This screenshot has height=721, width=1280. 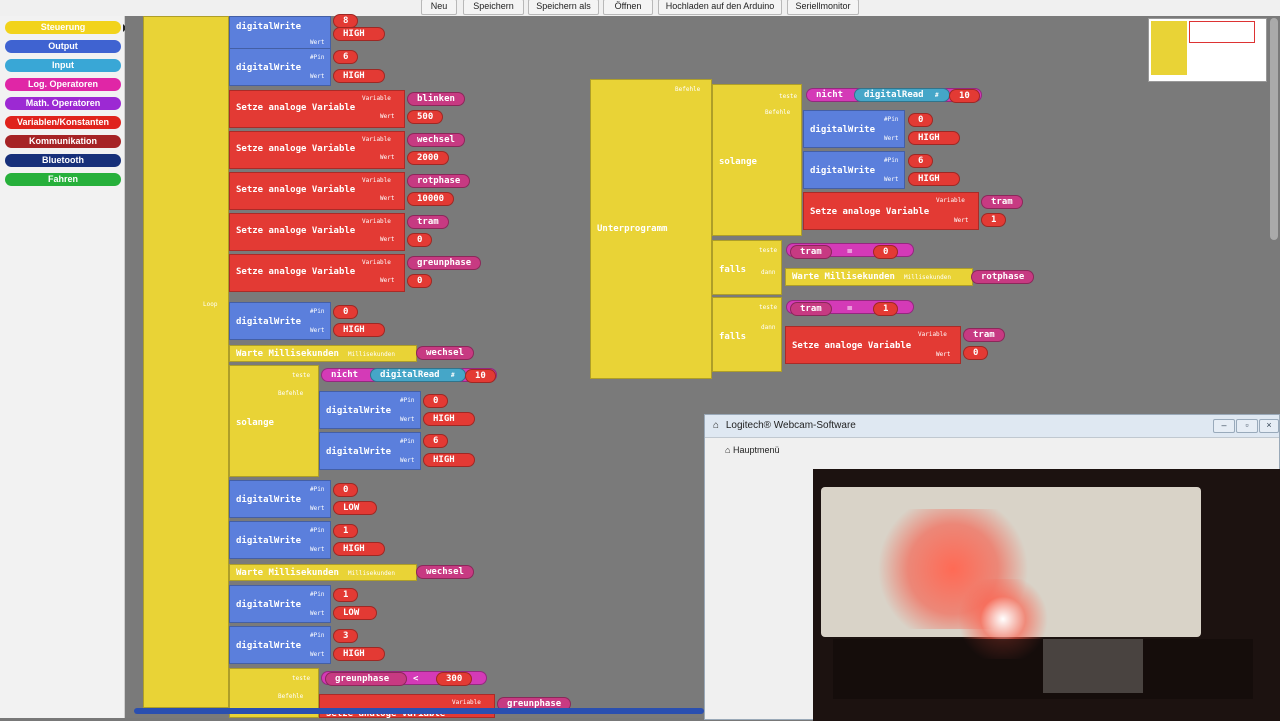 I want to click on category-fahren: Fahren, so click(x=63, y=179).